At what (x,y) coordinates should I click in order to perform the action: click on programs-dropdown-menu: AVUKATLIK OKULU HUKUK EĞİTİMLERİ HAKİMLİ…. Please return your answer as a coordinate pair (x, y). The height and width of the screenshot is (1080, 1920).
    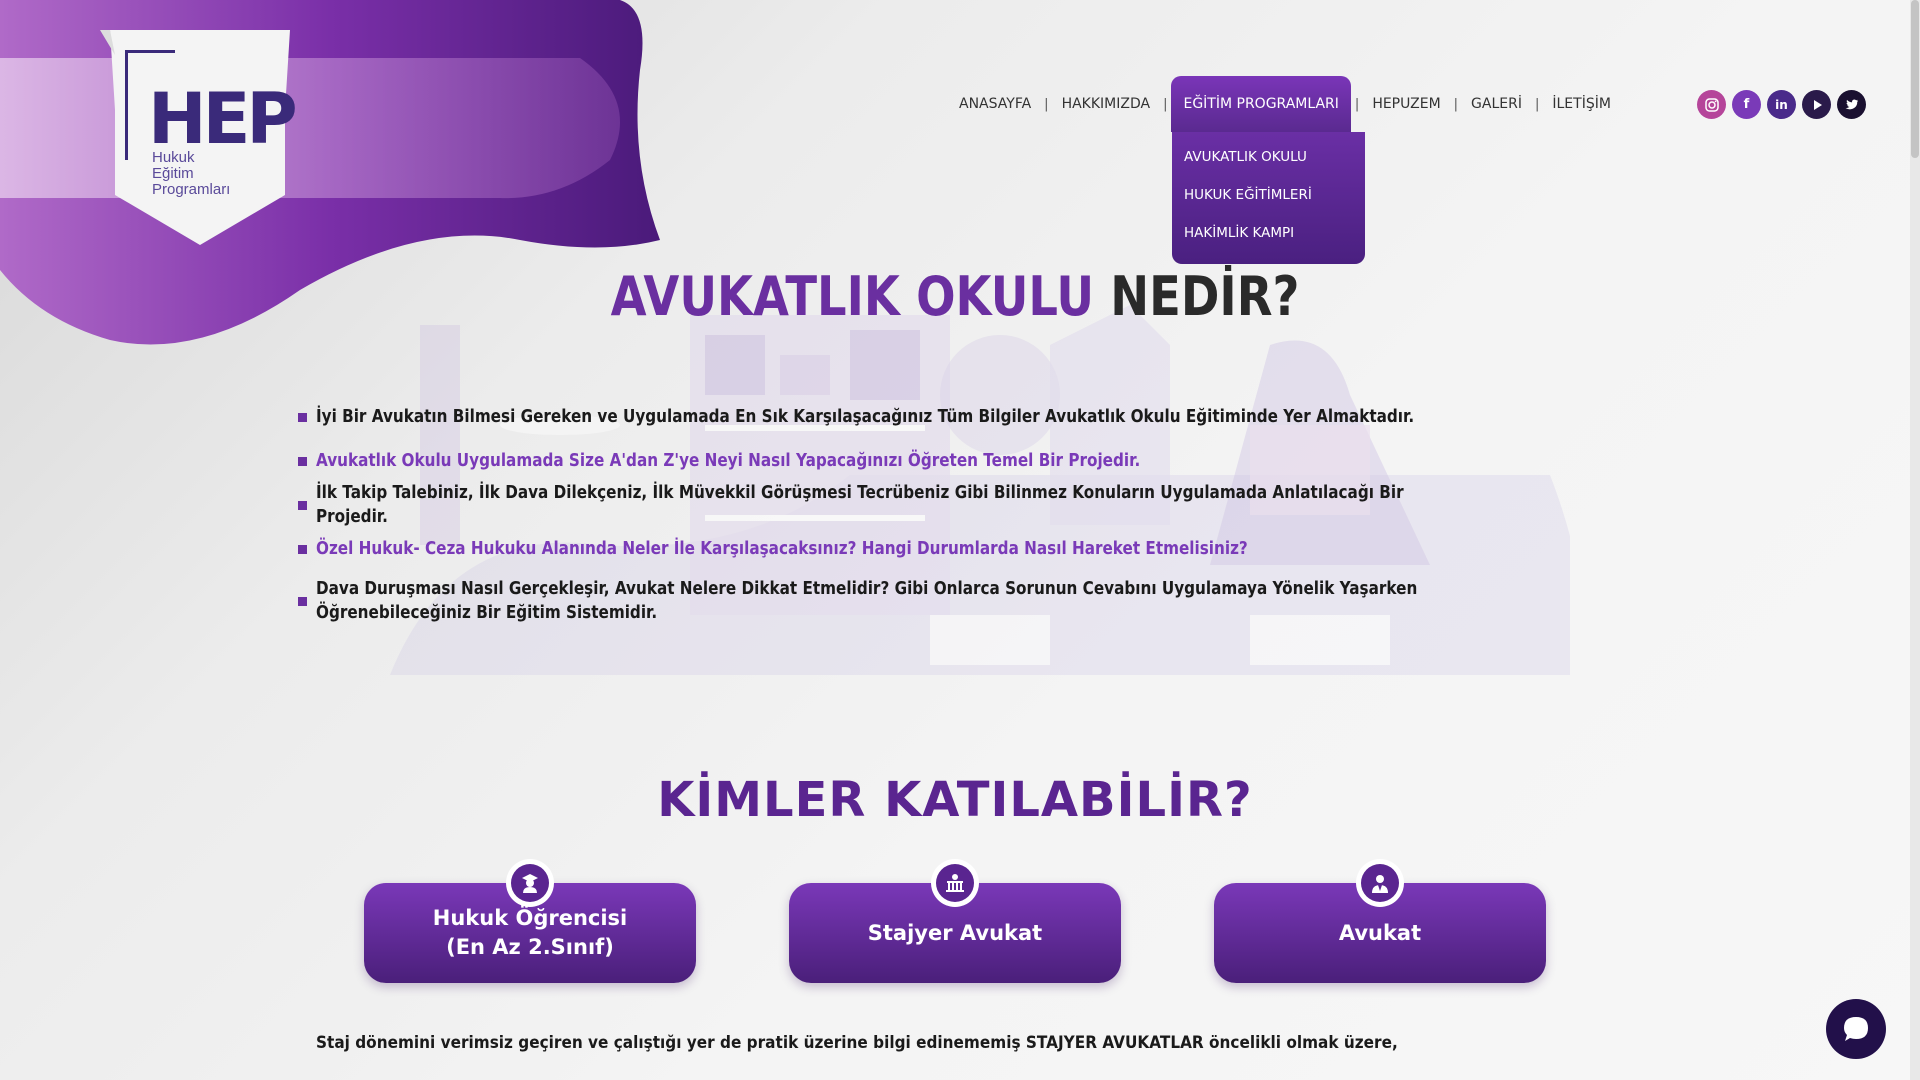
    Looking at the image, I should click on (1268, 198).